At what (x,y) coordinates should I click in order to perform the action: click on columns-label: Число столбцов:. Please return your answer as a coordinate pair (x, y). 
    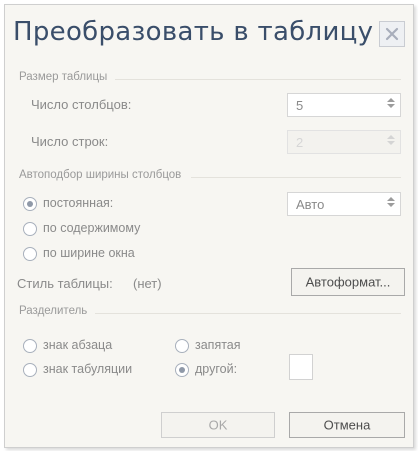
    Looking at the image, I should click on (81, 104).